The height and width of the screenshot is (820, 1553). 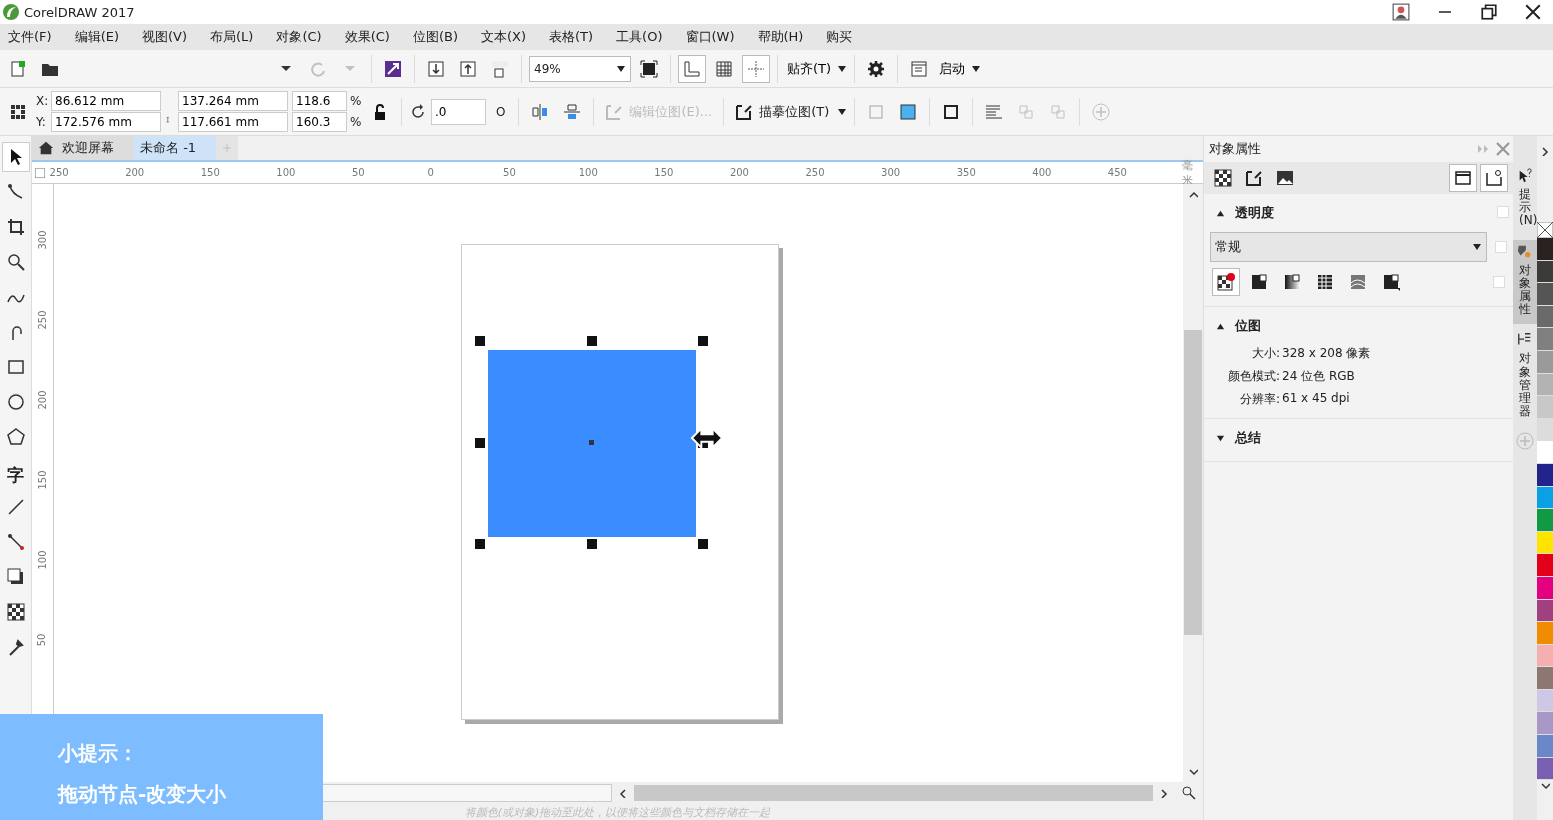 I want to click on scale-field: 118.6, so click(x=319, y=101).